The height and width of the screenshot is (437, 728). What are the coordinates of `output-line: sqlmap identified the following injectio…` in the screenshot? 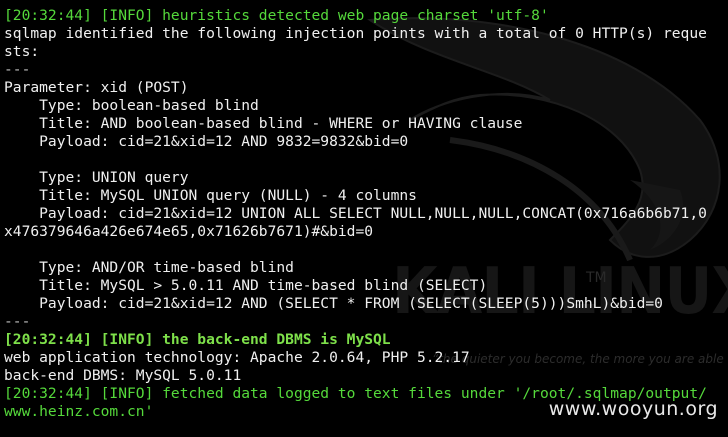 It's located at (355, 33).